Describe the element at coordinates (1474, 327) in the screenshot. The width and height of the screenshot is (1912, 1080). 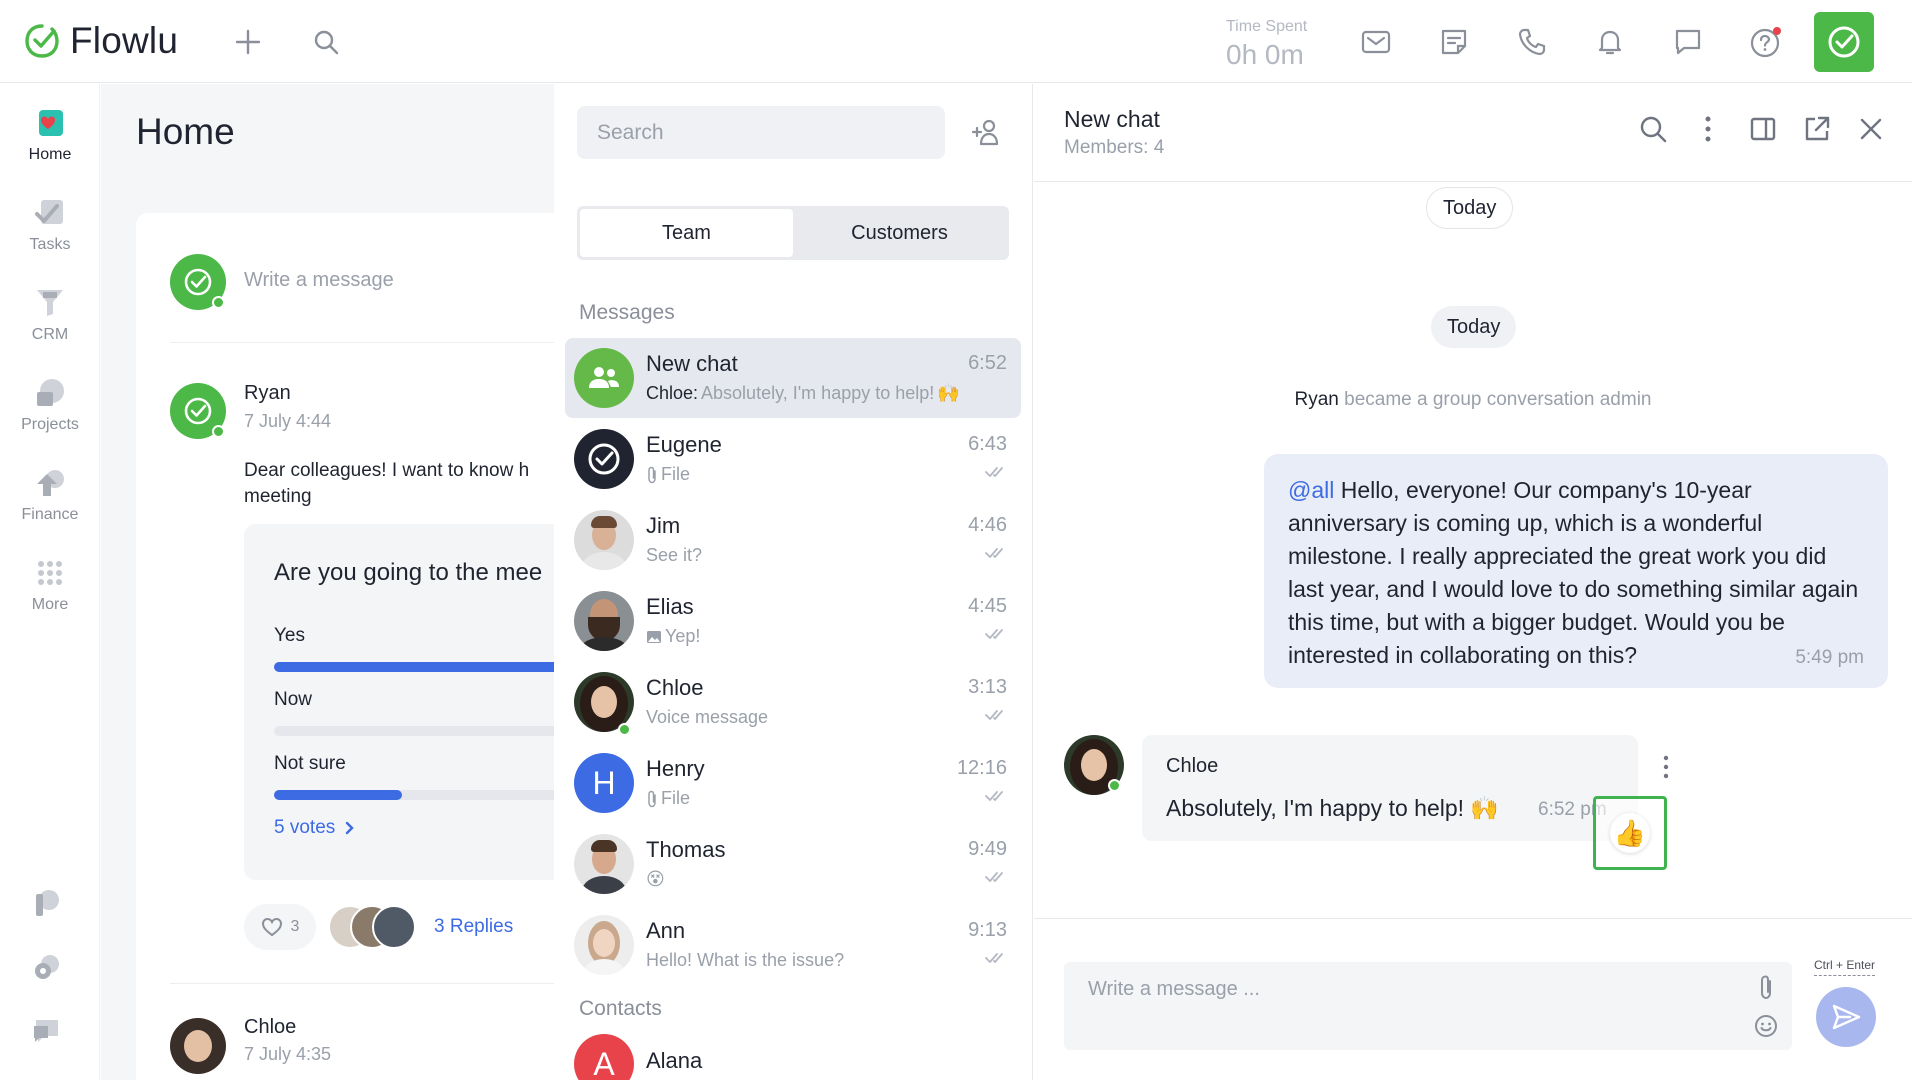
I see `date-divider: Today` at that location.